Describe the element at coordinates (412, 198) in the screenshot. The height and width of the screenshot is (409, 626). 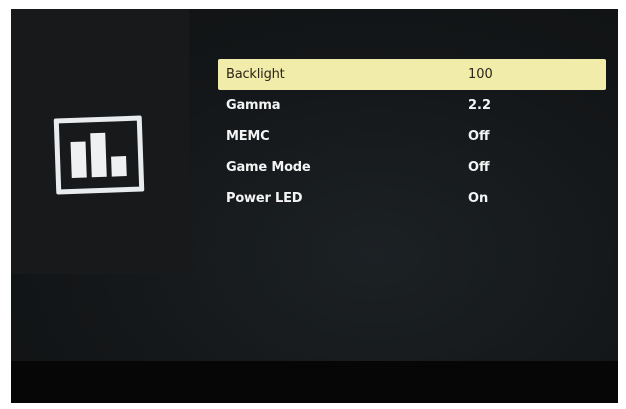
I see `menu-item-power-led: Power LED On` at that location.